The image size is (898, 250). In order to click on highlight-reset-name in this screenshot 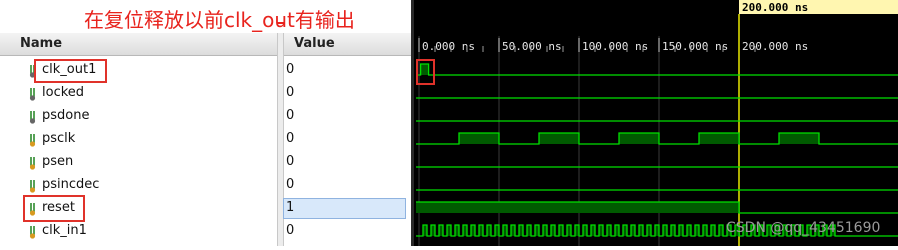, I will do `click(54, 208)`.